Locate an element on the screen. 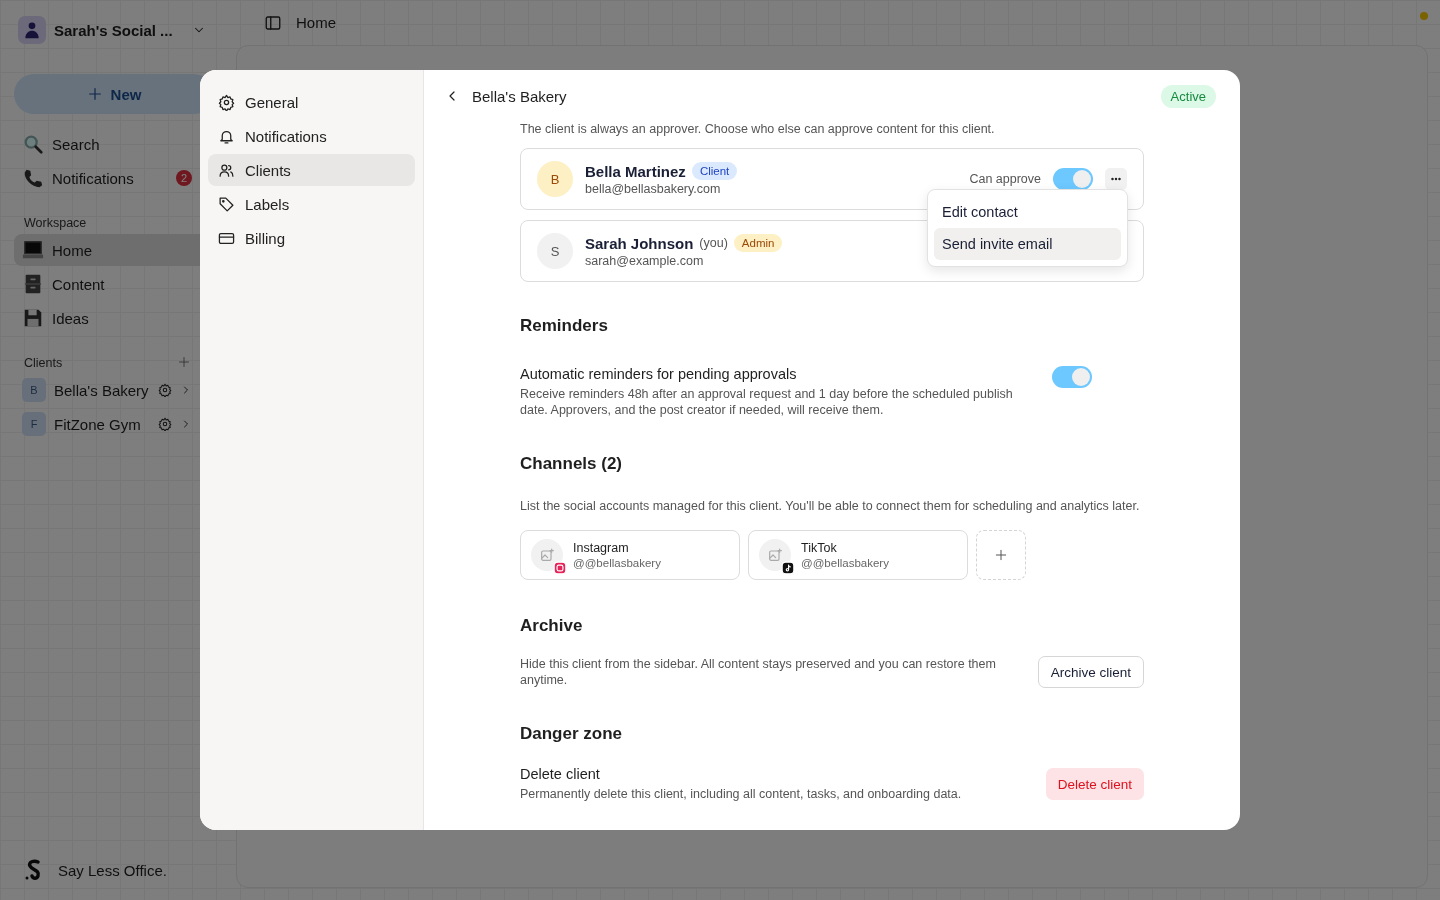 This screenshot has width=1440, height=900. approver-email: bella@bellasbakery.com is located at coordinates (653, 189).